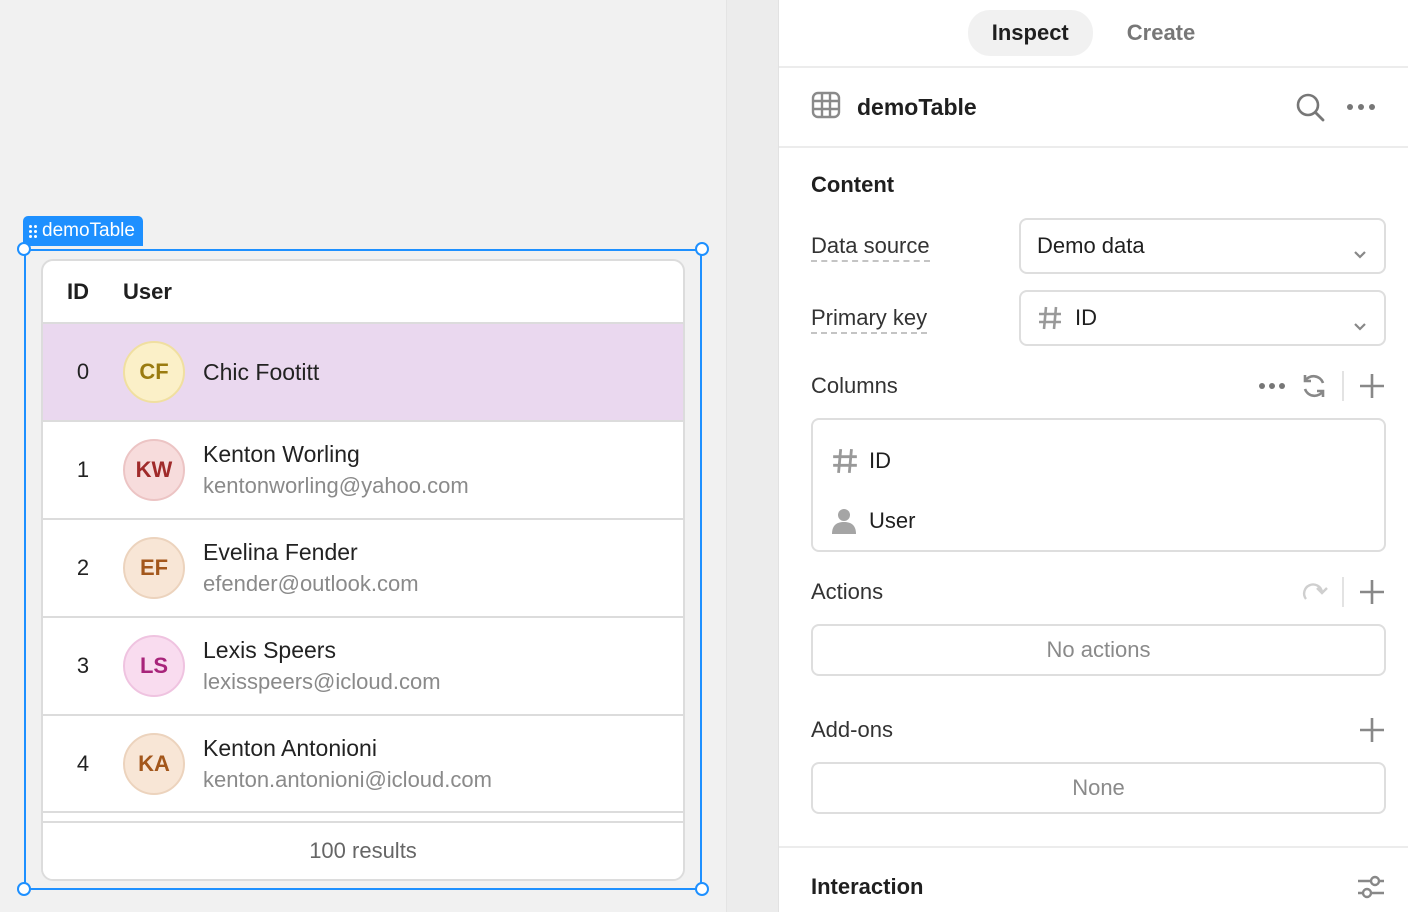 The height and width of the screenshot is (912, 1408). Describe the element at coordinates (702, 249) in the screenshot. I see `resize-handle-top-right` at that location.